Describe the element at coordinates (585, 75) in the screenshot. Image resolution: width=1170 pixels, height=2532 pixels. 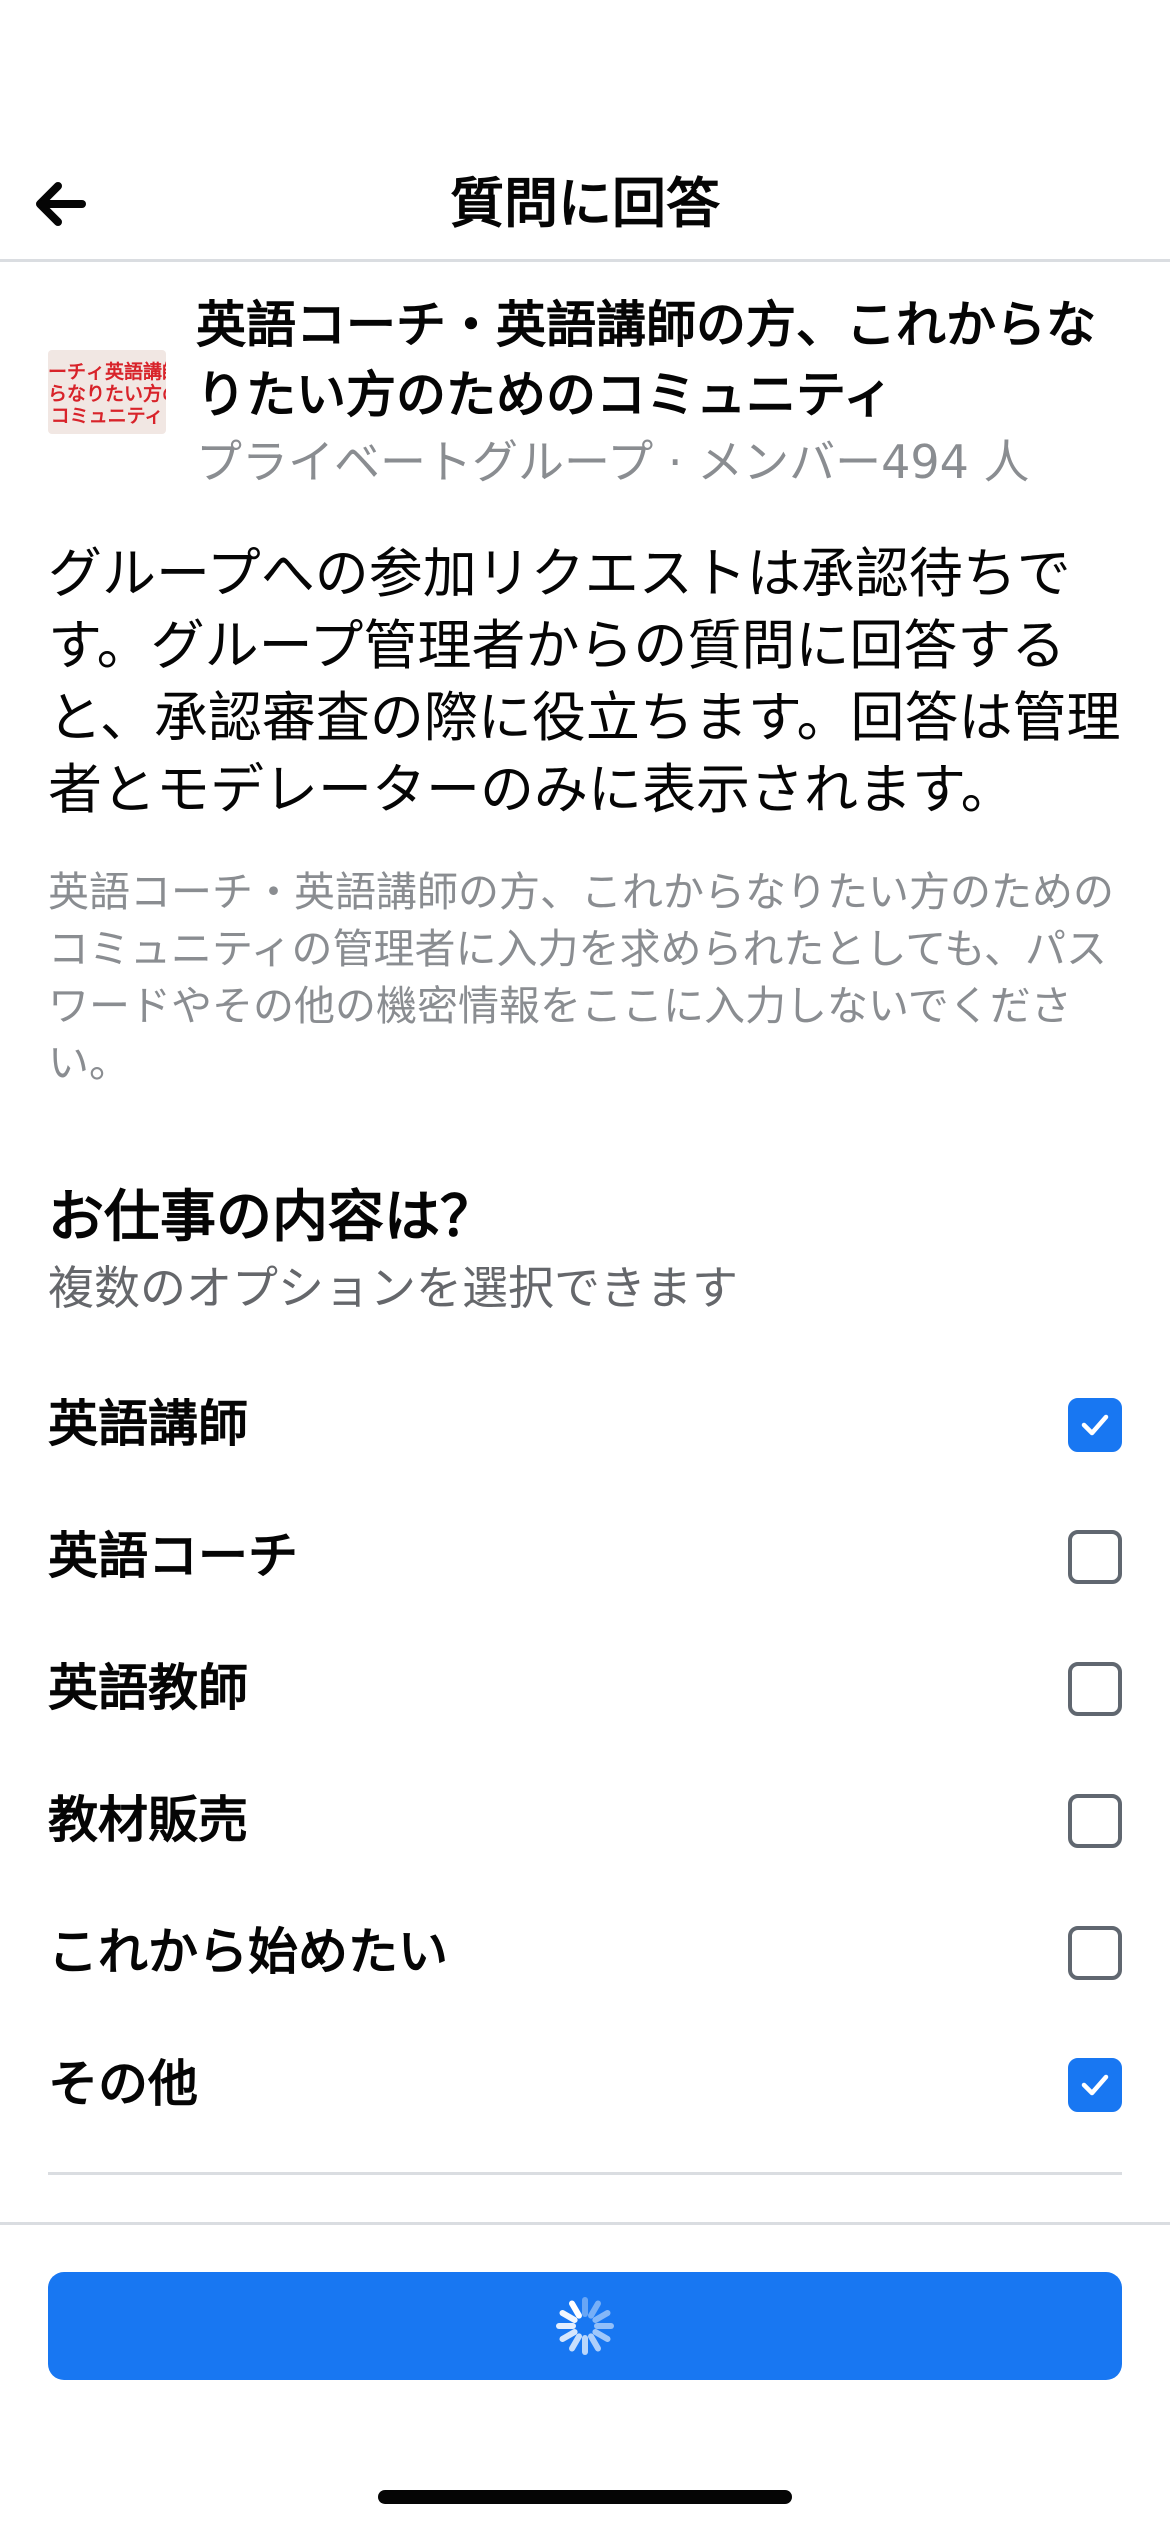
I see `status-bar` at that location.